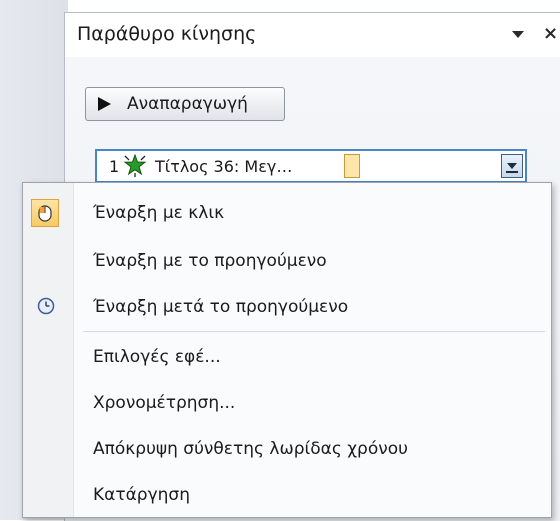 Image resolution: width=560 pixels, height=521 pixels. Describe the element at coordinates (159, 213) in the screenshot. I see `menu-item-label: Έναρξη με κλικ` at that location.